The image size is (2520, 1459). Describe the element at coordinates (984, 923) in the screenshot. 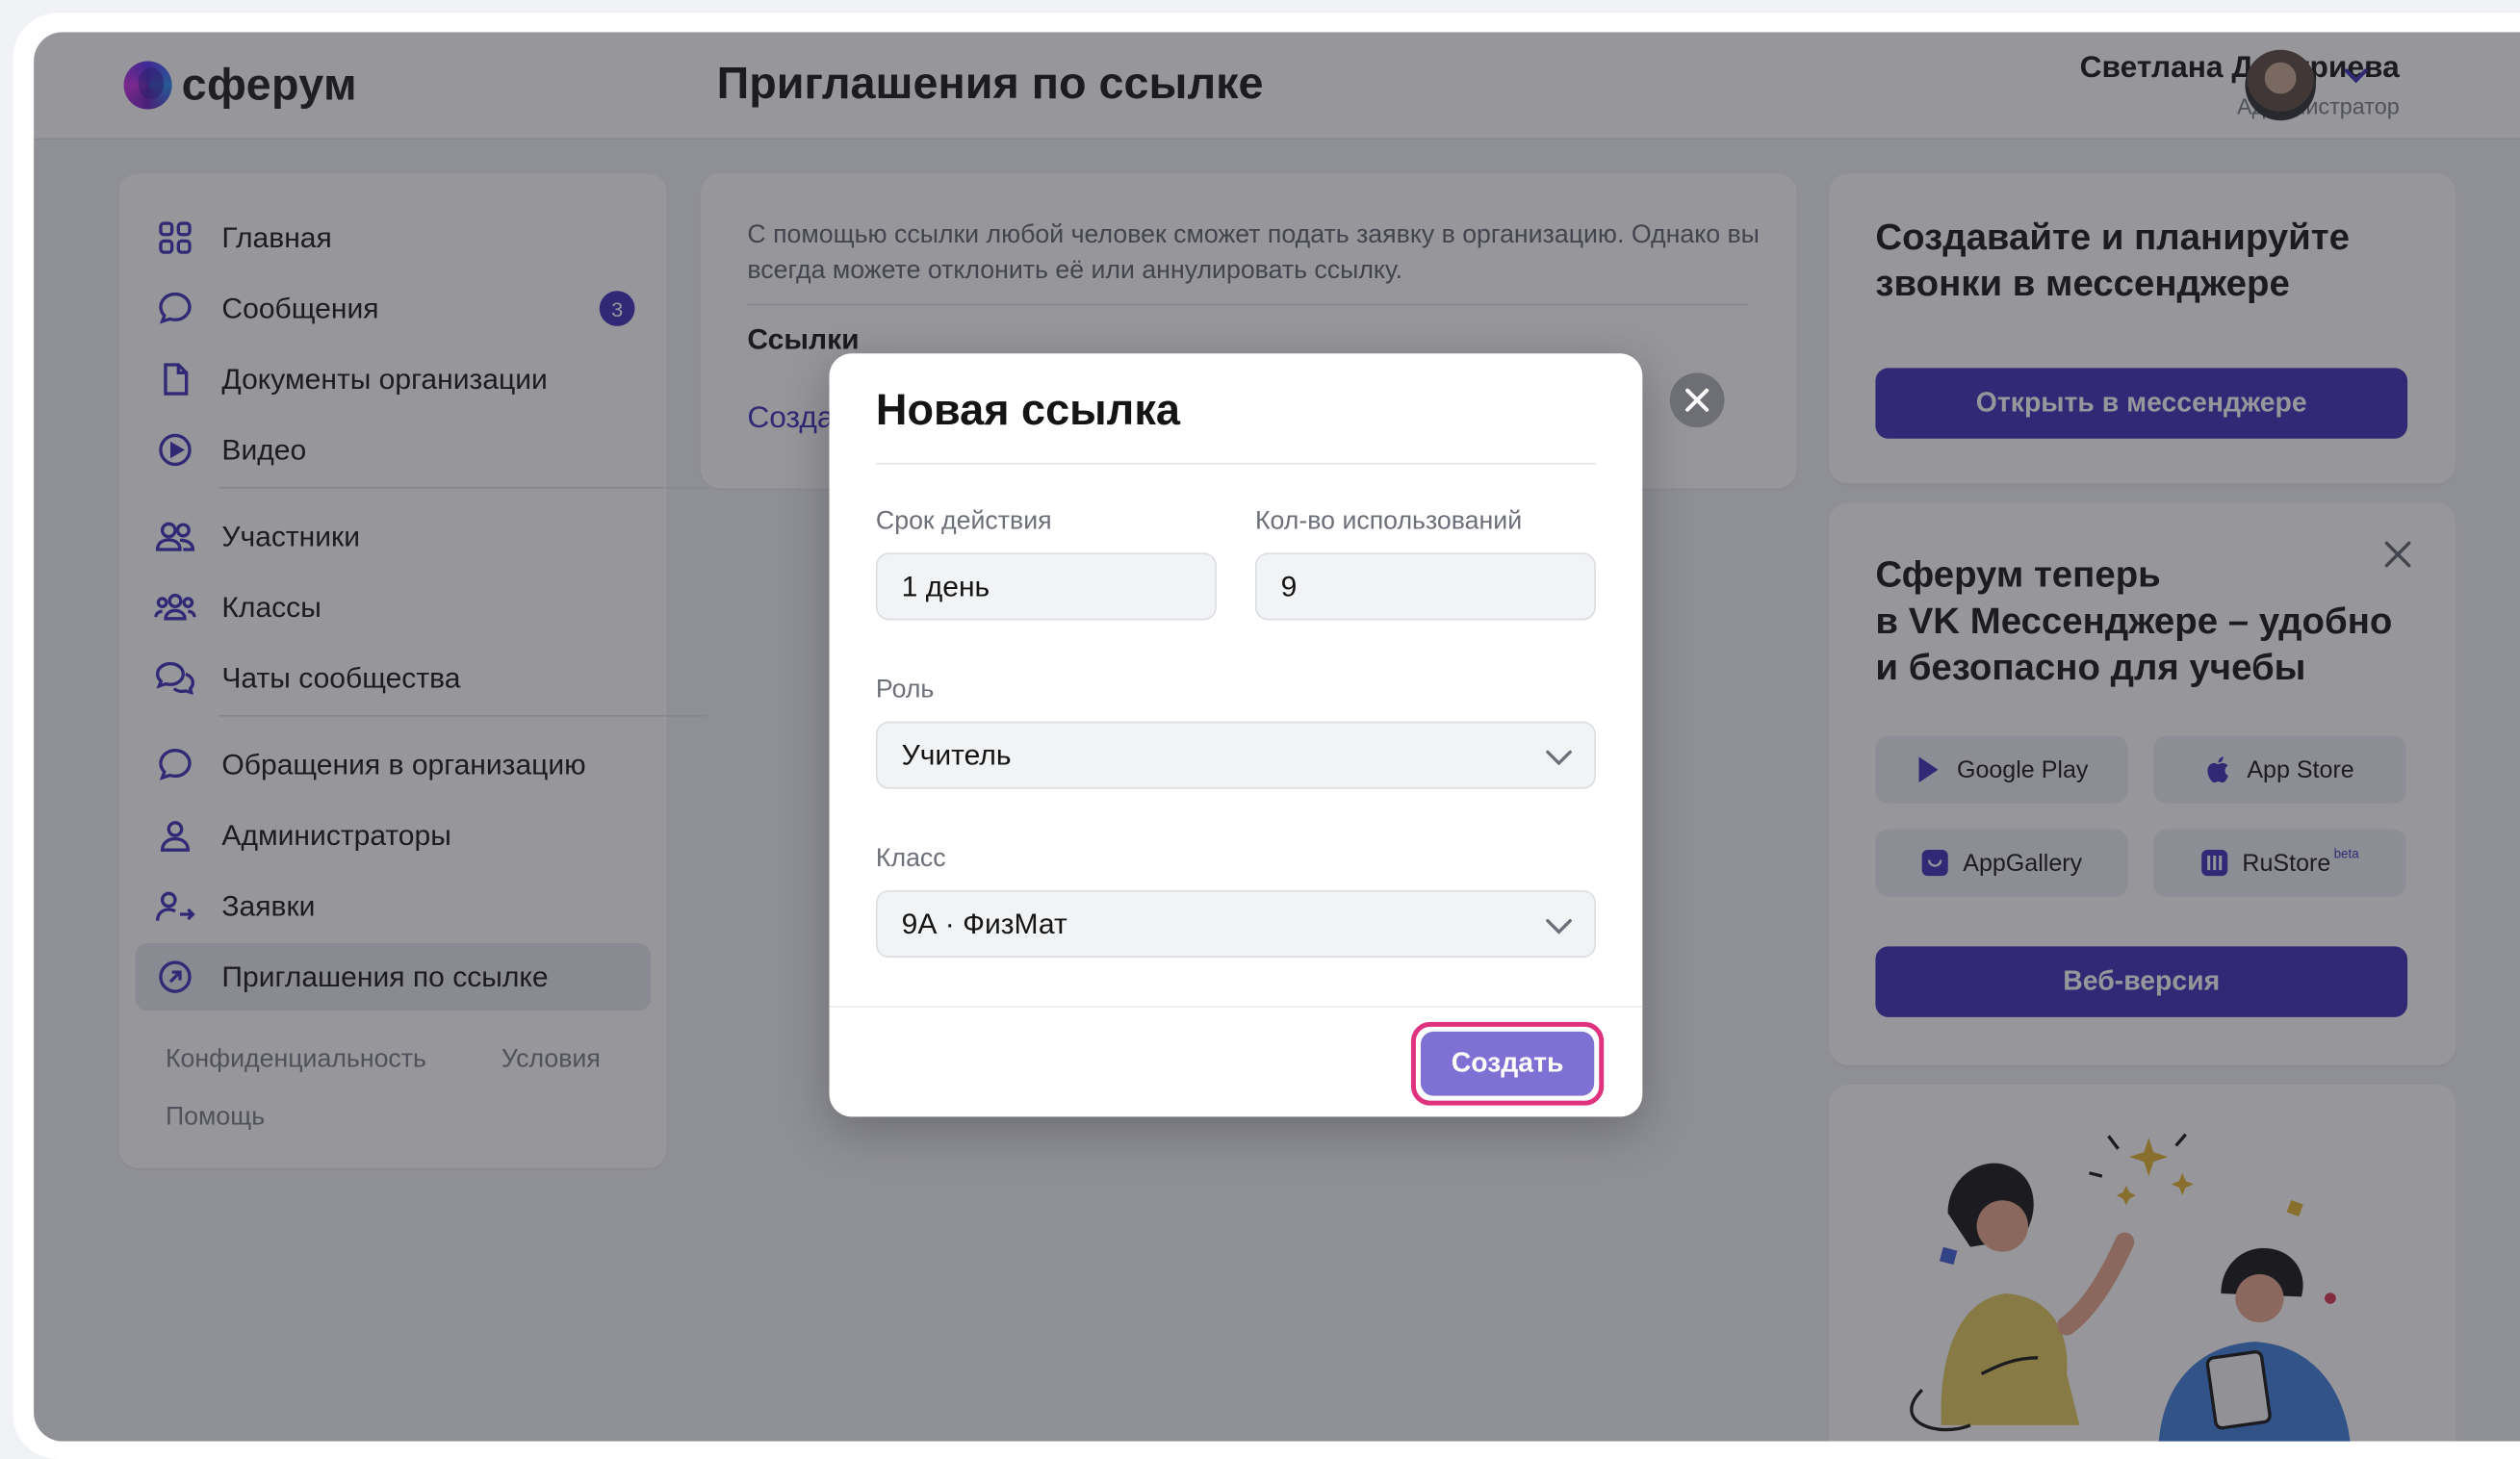

I see `class-value: 9А · ФизМат` at that location.